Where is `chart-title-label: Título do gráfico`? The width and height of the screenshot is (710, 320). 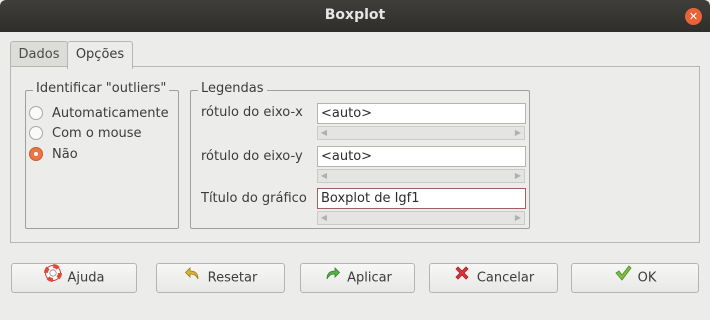 chart-title-label: Título do gráfico is located at coordinates (254, 198).